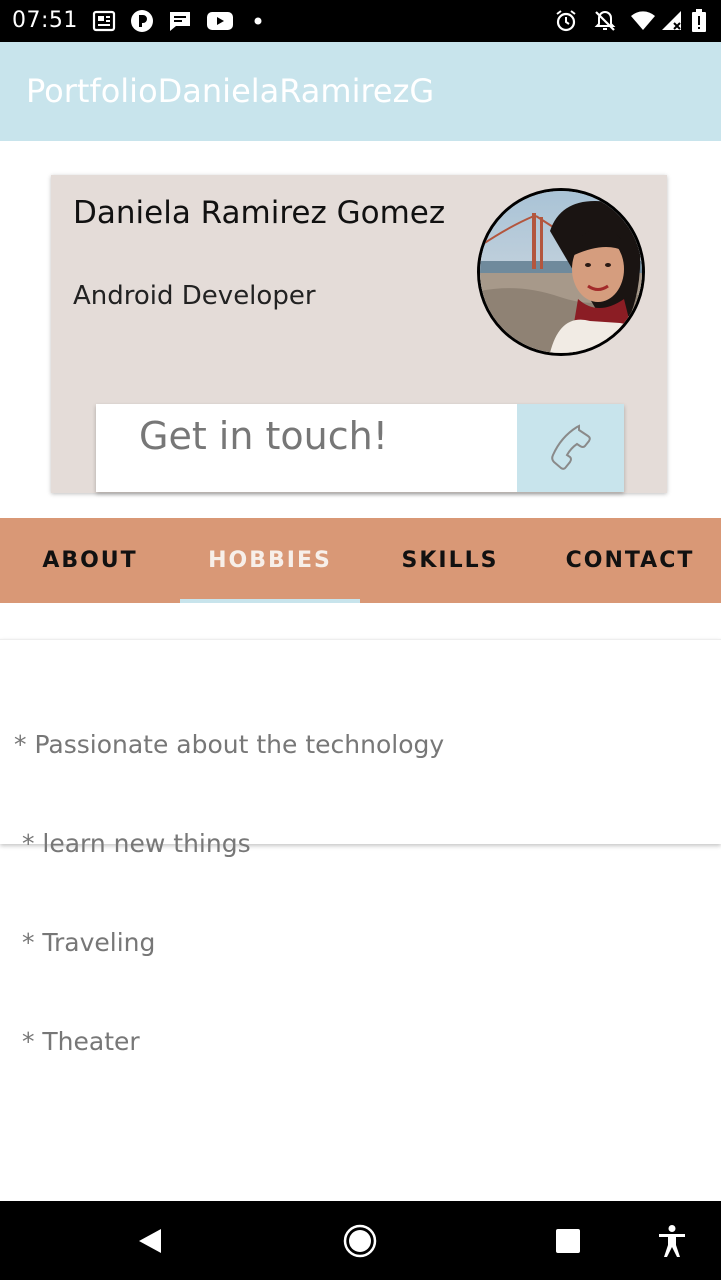 The width and height of the screenshot is (721, 1280). Describe the element at coordinates (360, 21) in the screenshot. I see `status-bar: 07:51` at that location.